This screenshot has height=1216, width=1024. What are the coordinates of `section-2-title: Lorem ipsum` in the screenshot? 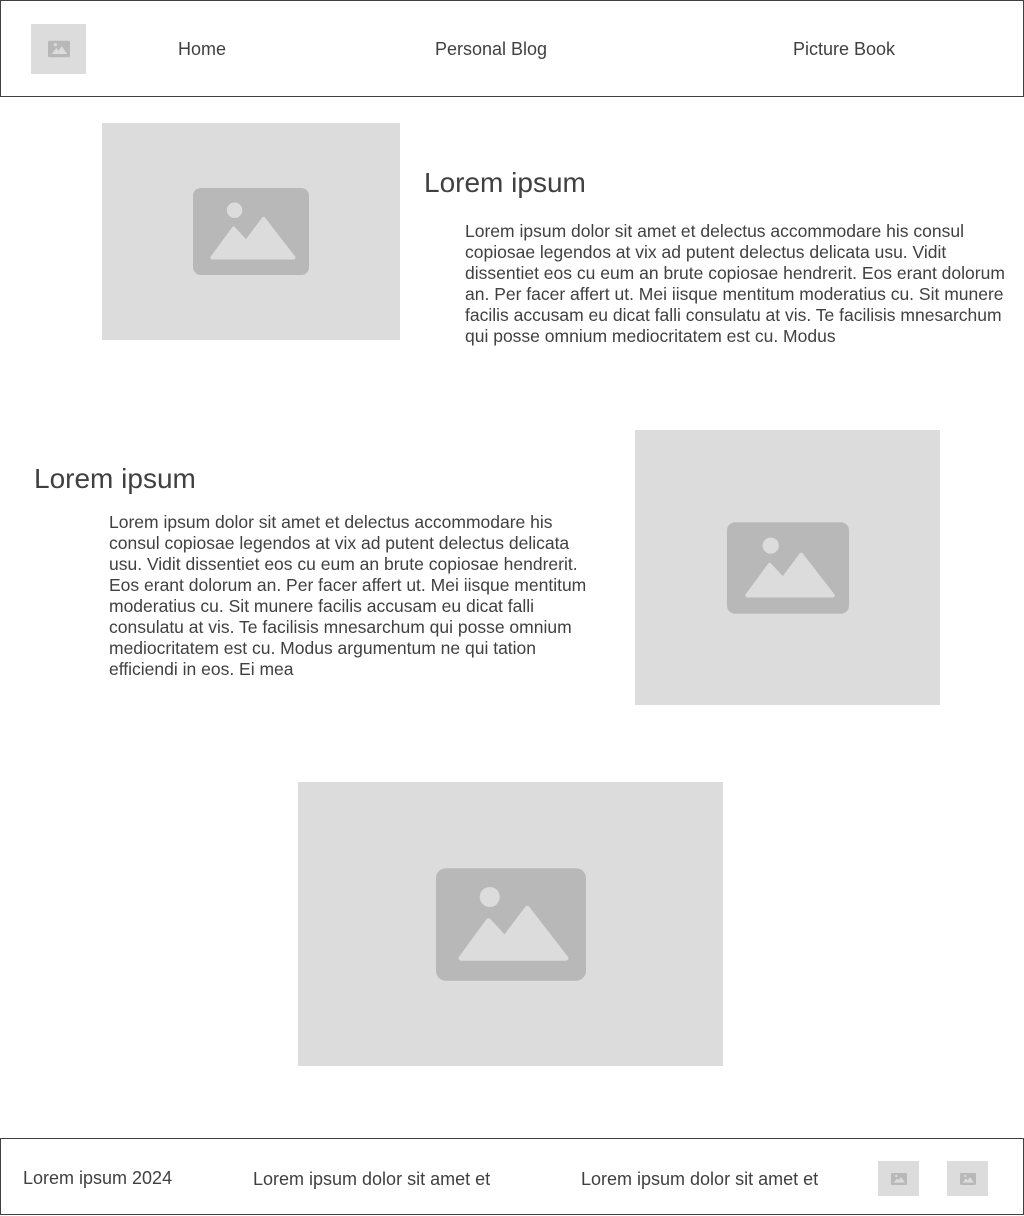 It's located at (115, 478).